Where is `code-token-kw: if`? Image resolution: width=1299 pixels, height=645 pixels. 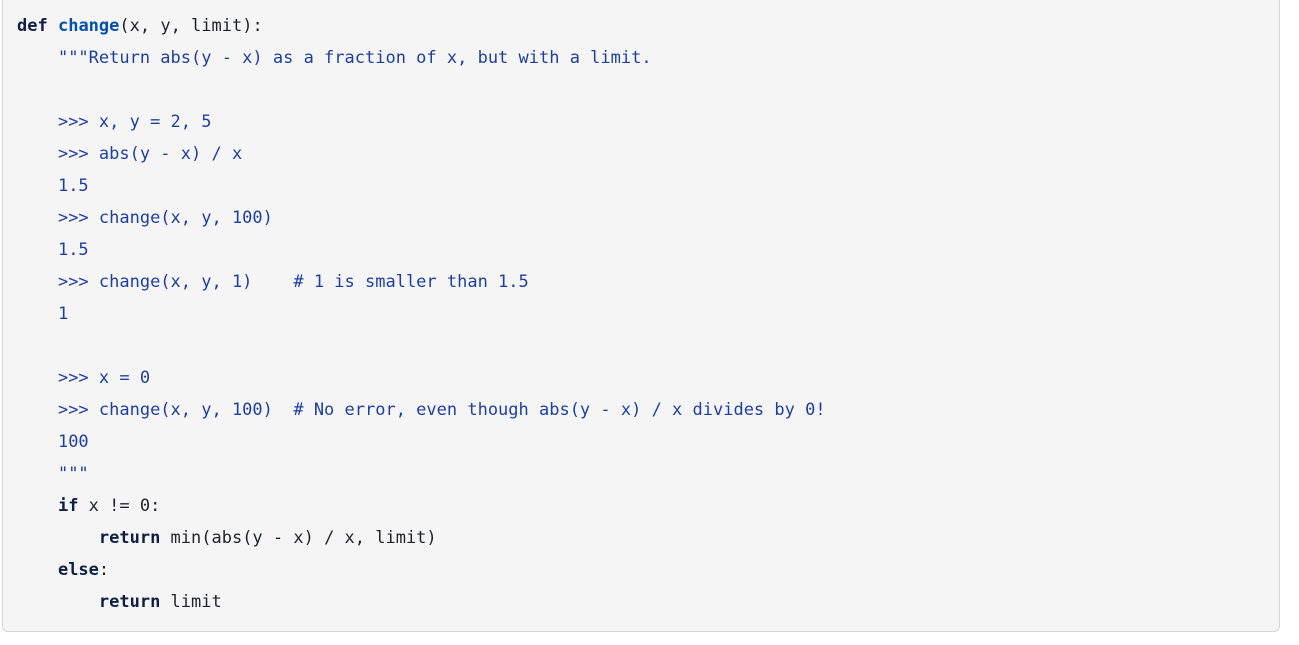 code-token-kw: if is located at coordinates (68, 506).